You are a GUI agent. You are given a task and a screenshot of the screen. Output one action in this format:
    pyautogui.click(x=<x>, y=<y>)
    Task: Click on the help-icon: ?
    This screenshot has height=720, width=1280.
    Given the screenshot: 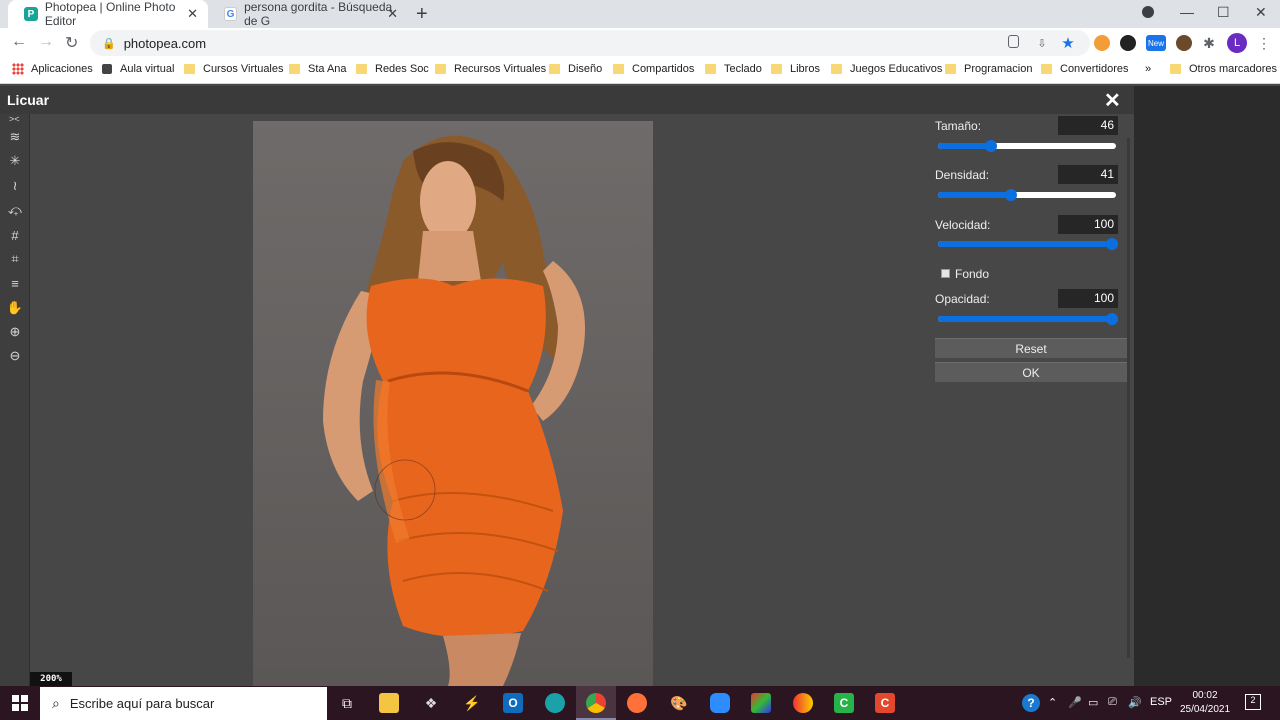 What is the action you would take?
    pyautogui.click(x=1031, y=703)
    